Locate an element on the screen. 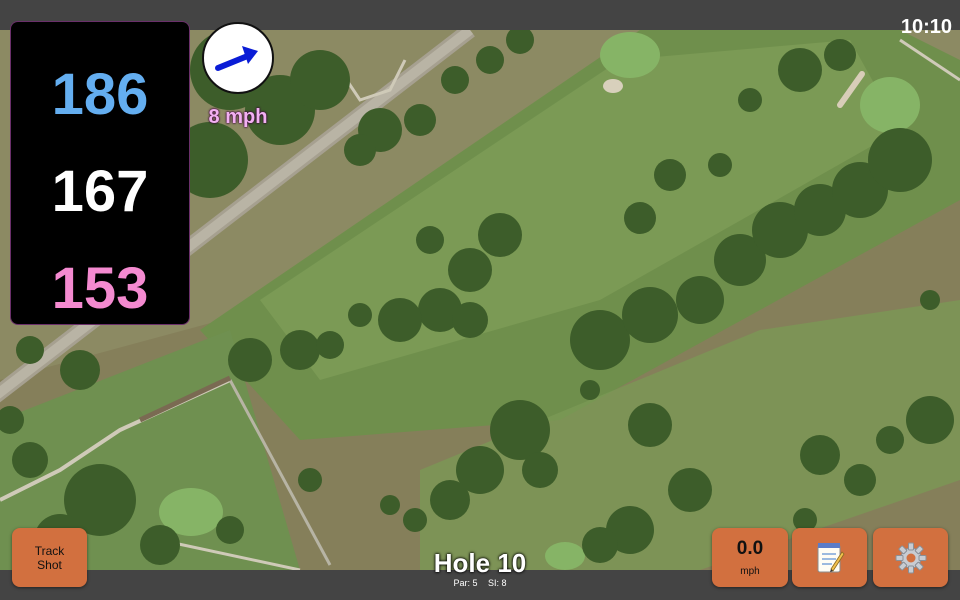  settings-button is located at coordinates (910, 557).